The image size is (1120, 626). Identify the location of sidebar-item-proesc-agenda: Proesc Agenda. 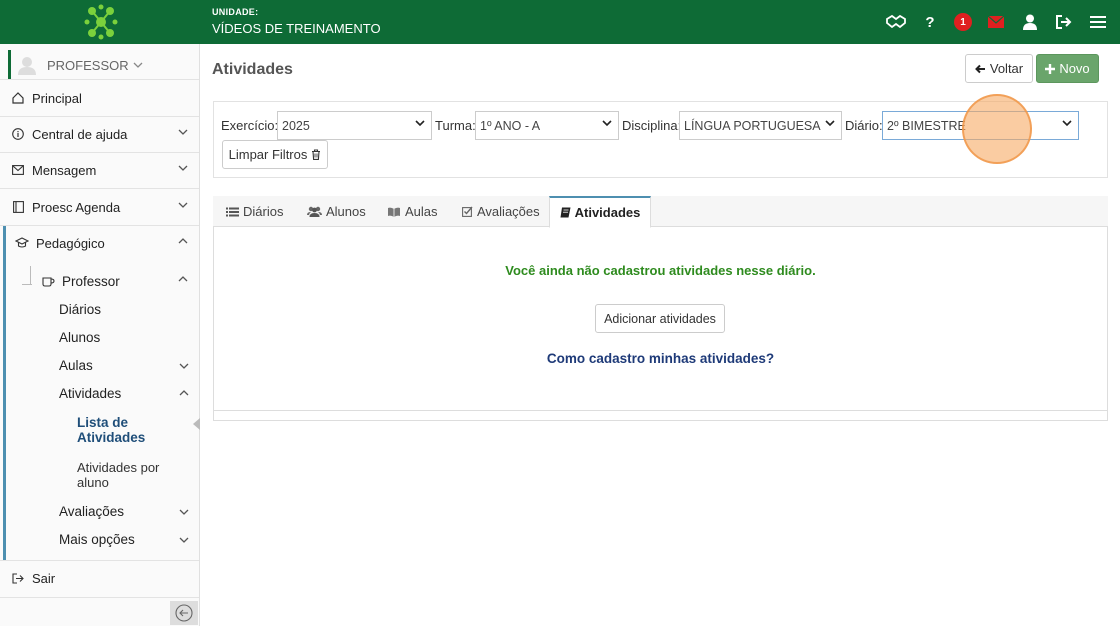
(99, 207).